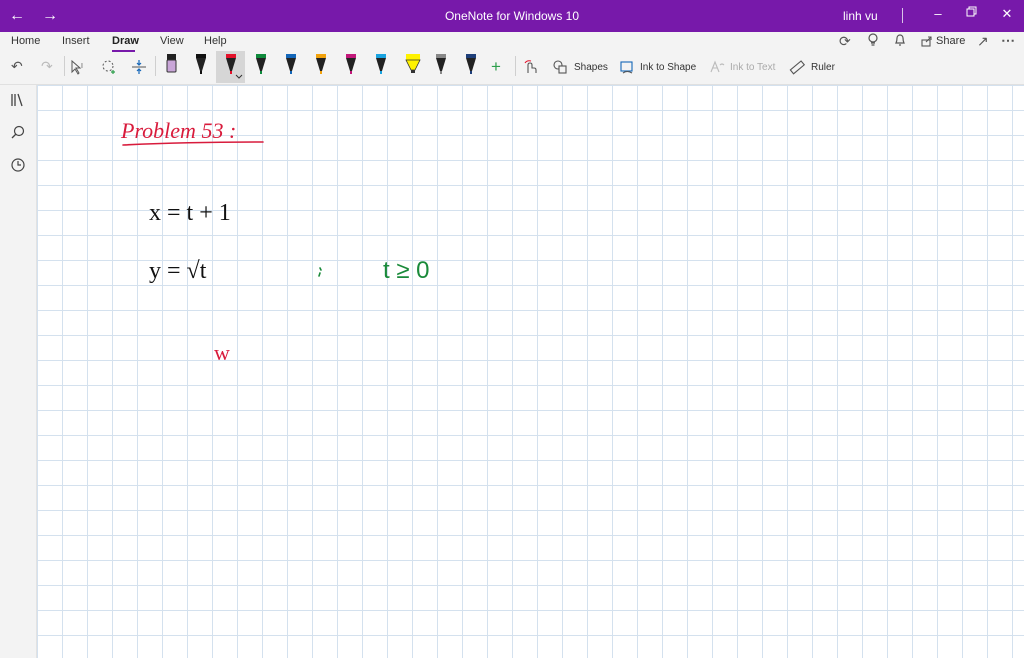 Image resolution: width=1024 pixels, height=658 pixels. What do you see at coordinates (983, 41) in the screenshot?
I see `expand-icon: ↗` at bounding box center [983, 41].